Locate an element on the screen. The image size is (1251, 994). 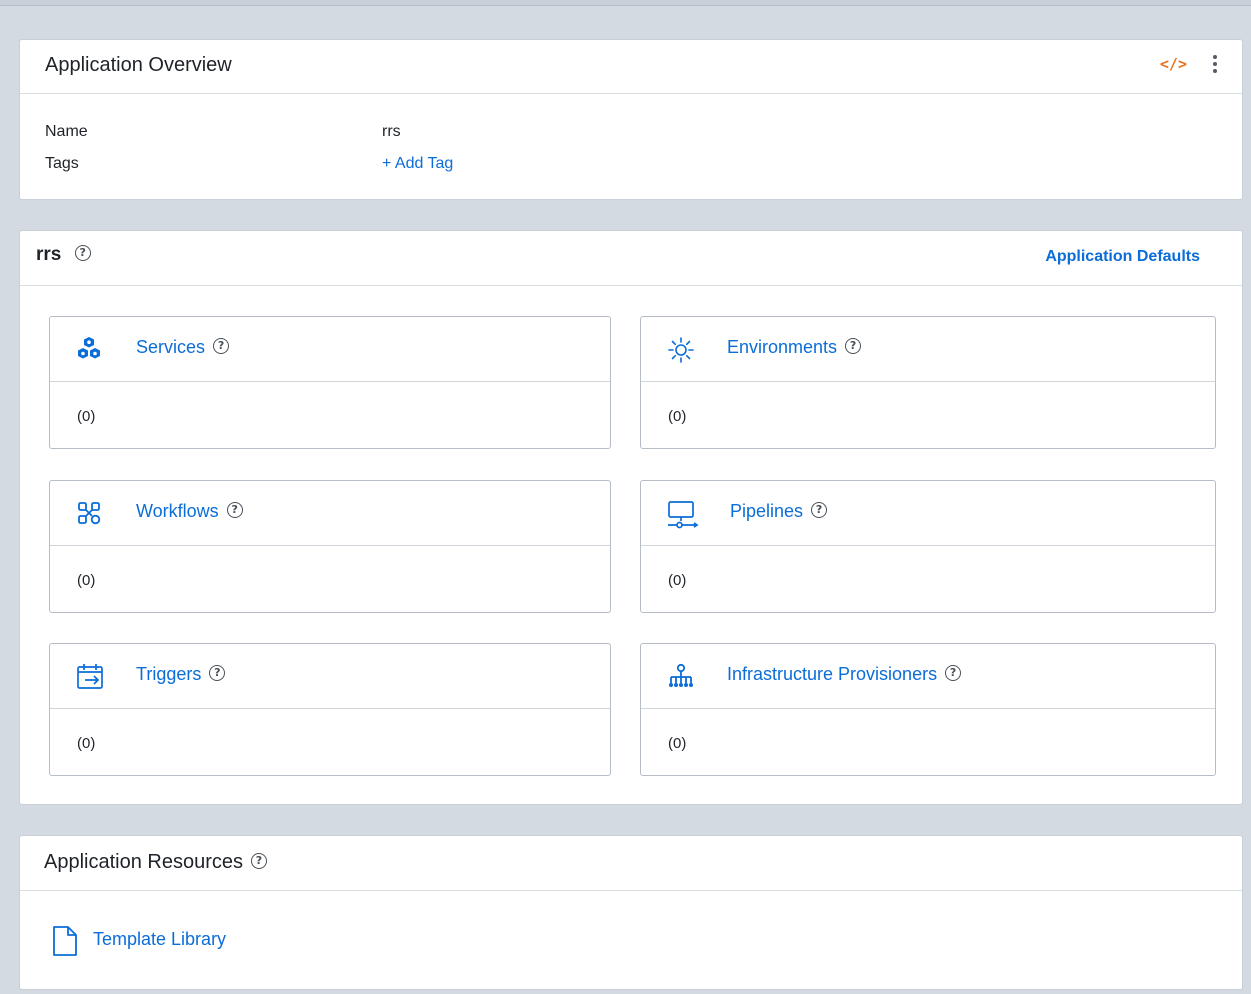
application-name: rrs is located at coordinates (49, 254).